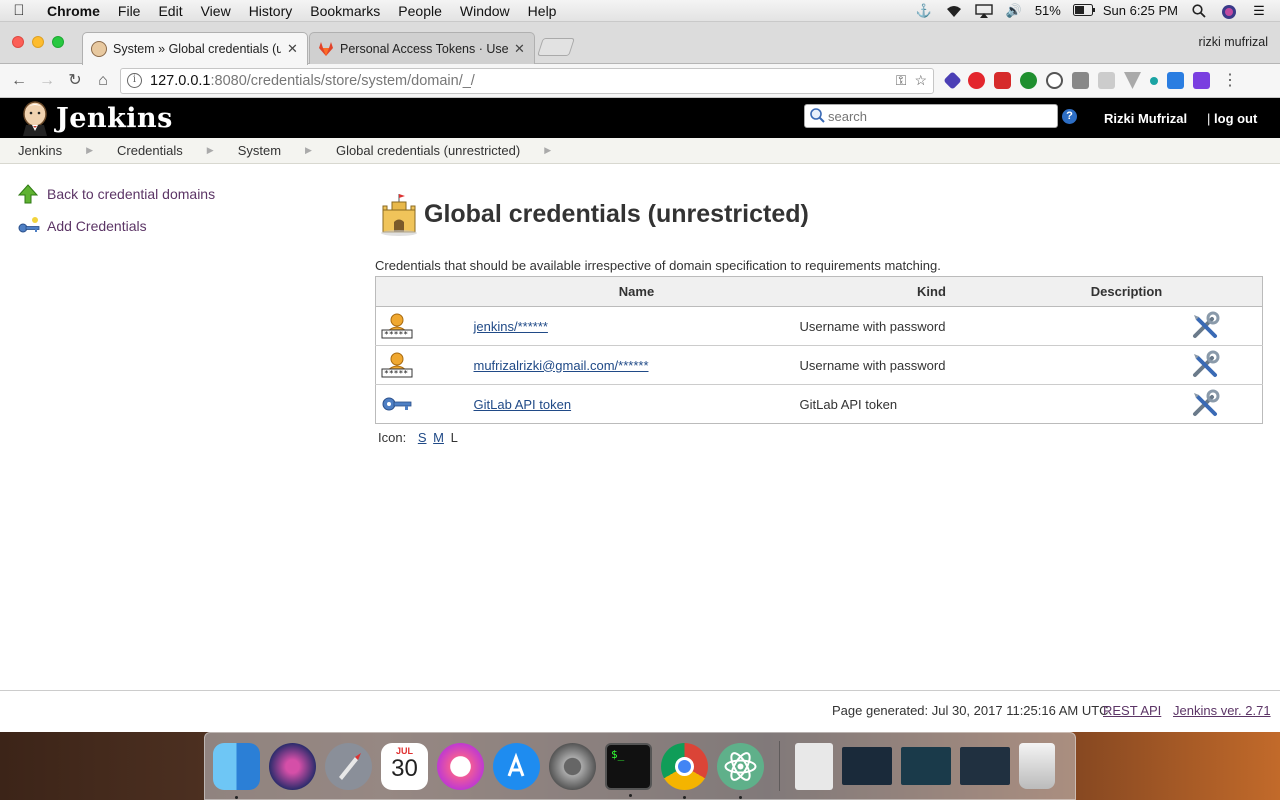 The height and width of the screenshot is (800, 1280). What do you see at coordinates (523, 404) in the screenshot?
I see `credential-link: GitLab API token` at bounding box center [523, 404].